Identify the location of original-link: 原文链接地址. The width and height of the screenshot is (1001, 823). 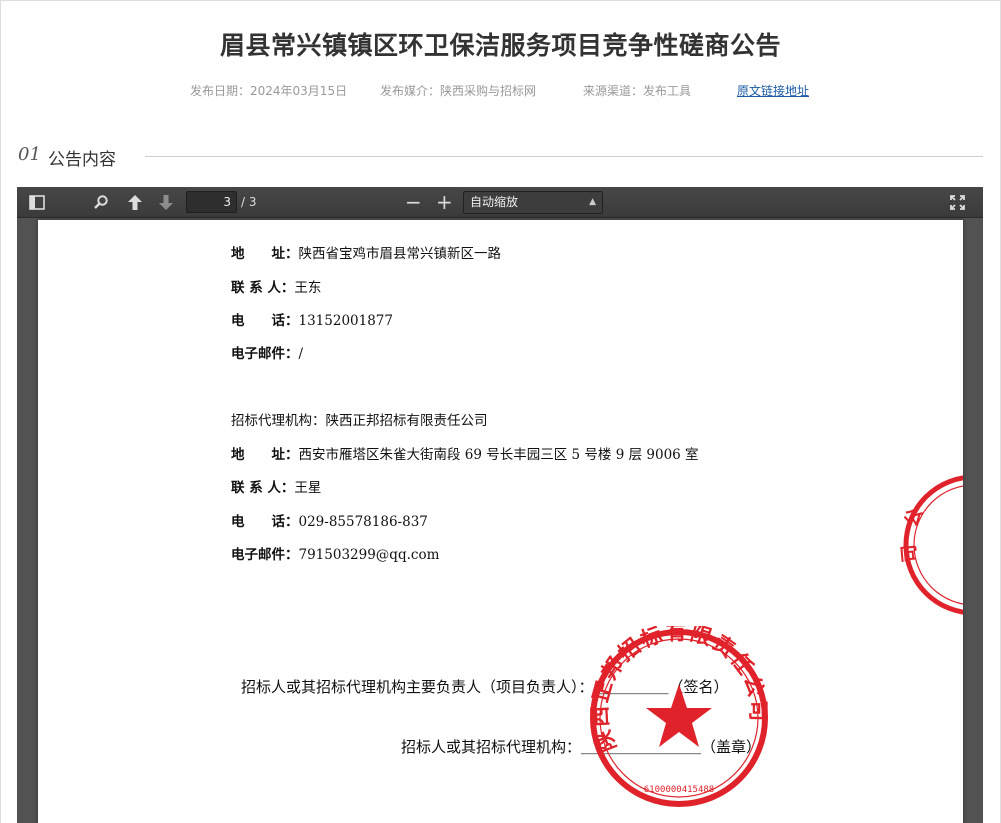
(773, 90).